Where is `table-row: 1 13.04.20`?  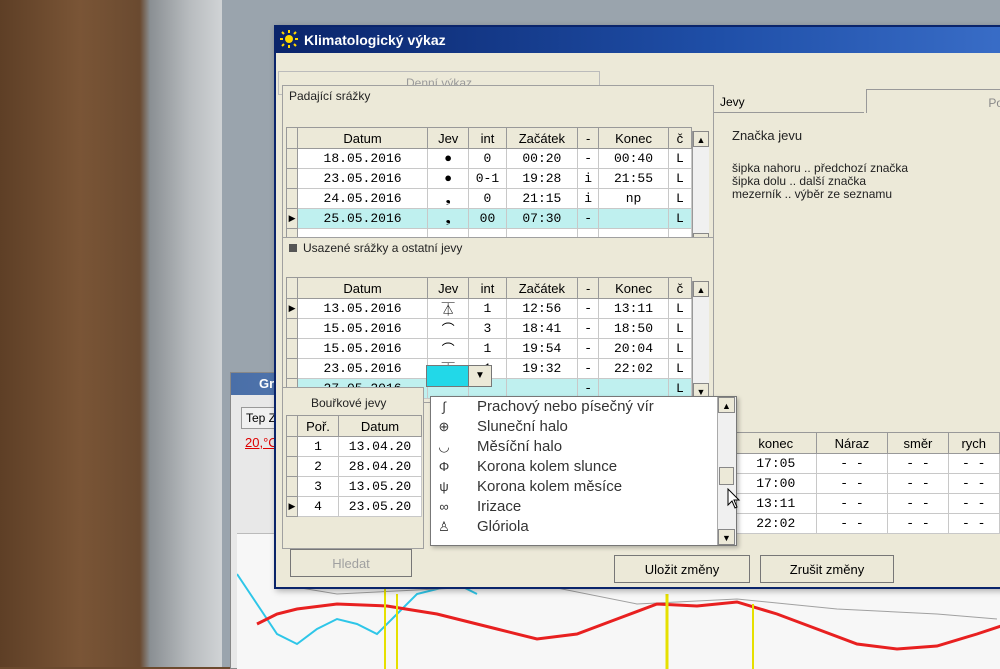 table-row: 1 13.04.20 is located at coordinates (354, 446).